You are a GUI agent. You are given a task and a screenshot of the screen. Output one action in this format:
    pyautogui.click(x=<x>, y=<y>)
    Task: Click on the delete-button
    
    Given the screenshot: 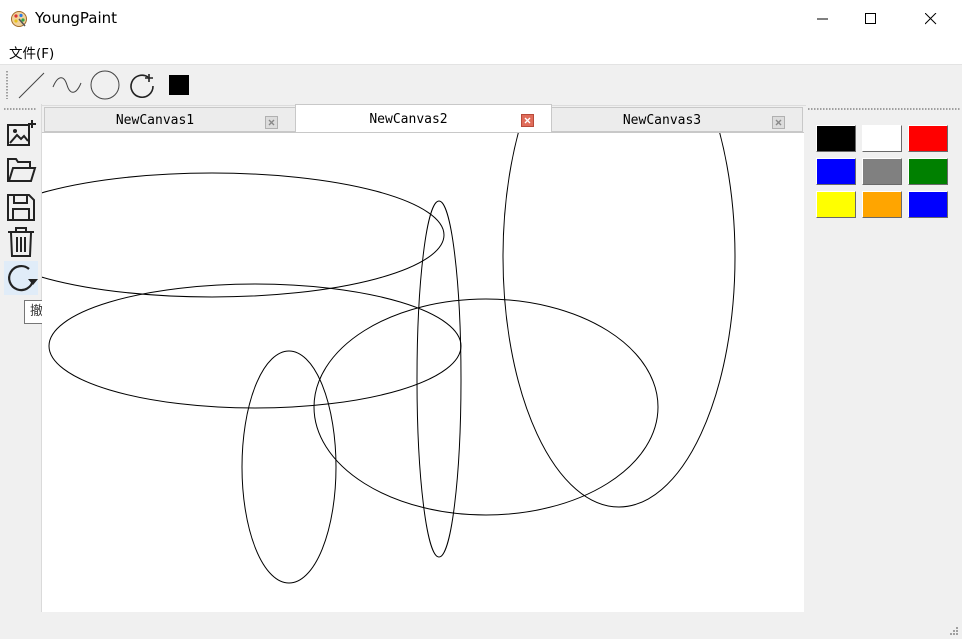 What is the action you would take?
    pyautogui.click(x=21, y=242)
    